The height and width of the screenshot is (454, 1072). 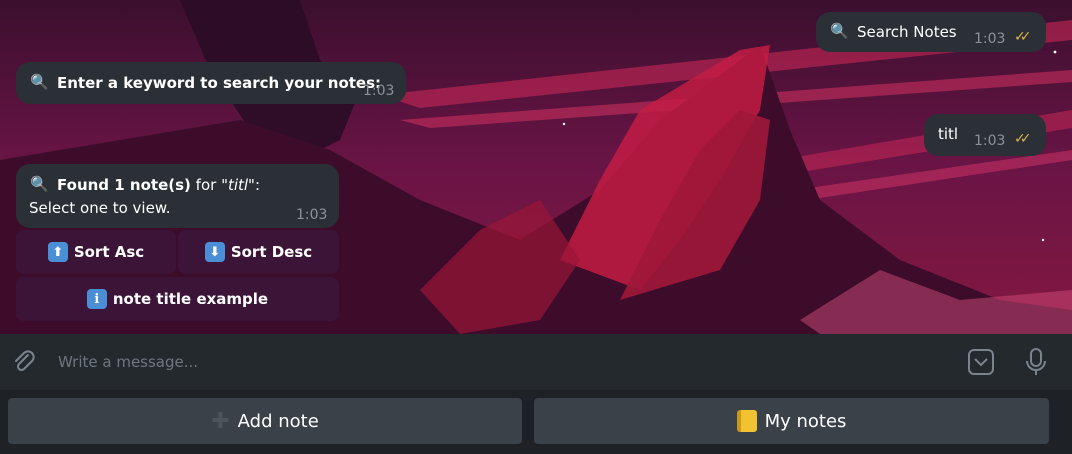 I want to click on message-composer, so click(x=536, y=362).